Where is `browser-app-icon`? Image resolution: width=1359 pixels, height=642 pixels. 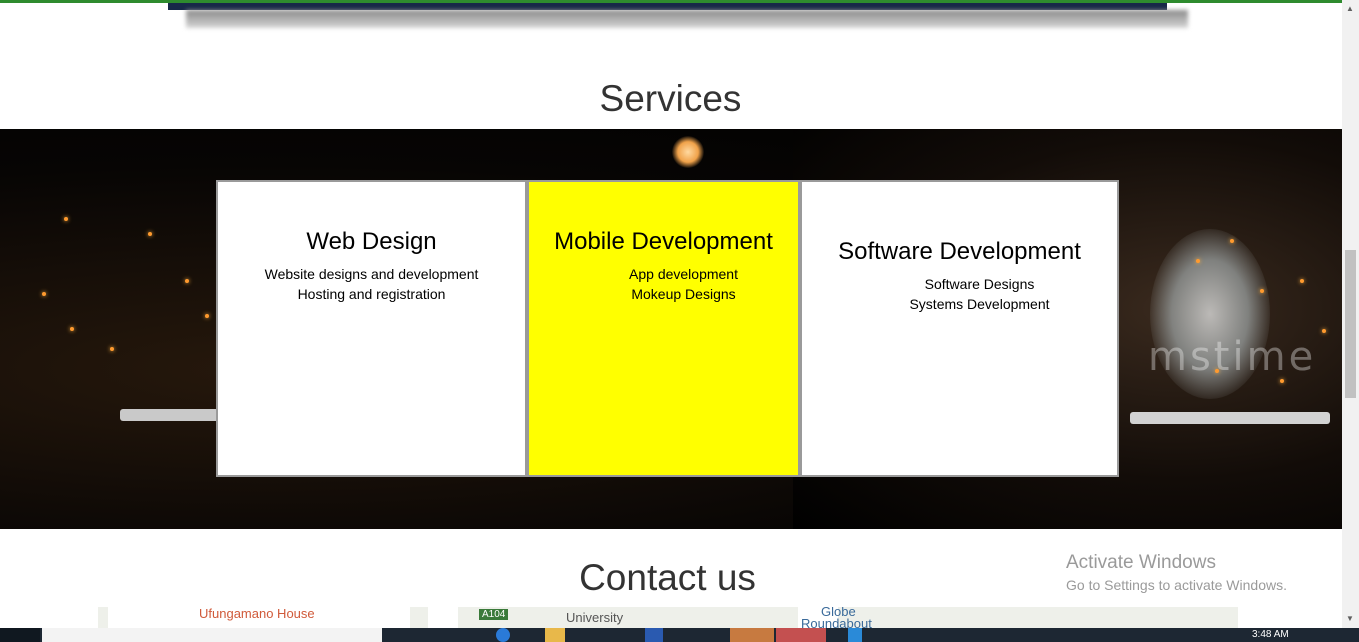 browser-app-icon is located at coordinates (503, 635).